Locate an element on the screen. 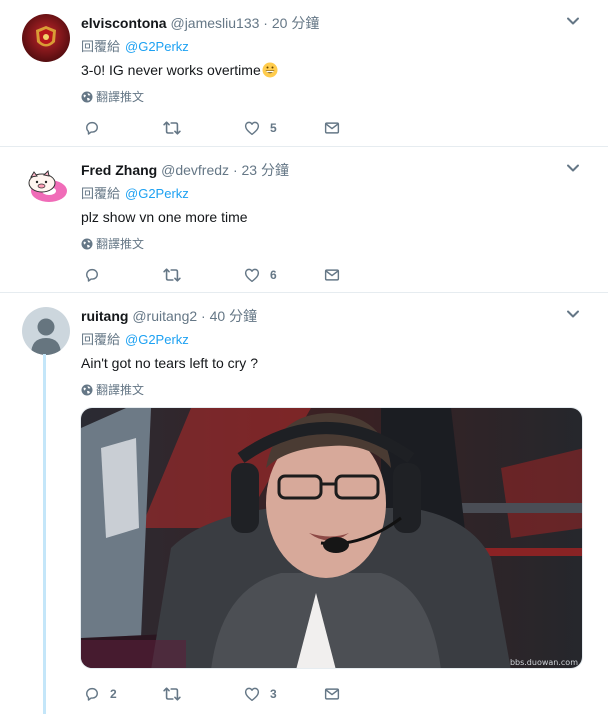 This screenshot has height=715, width=608. like-count: 3 is located at coordinates (273, 694).